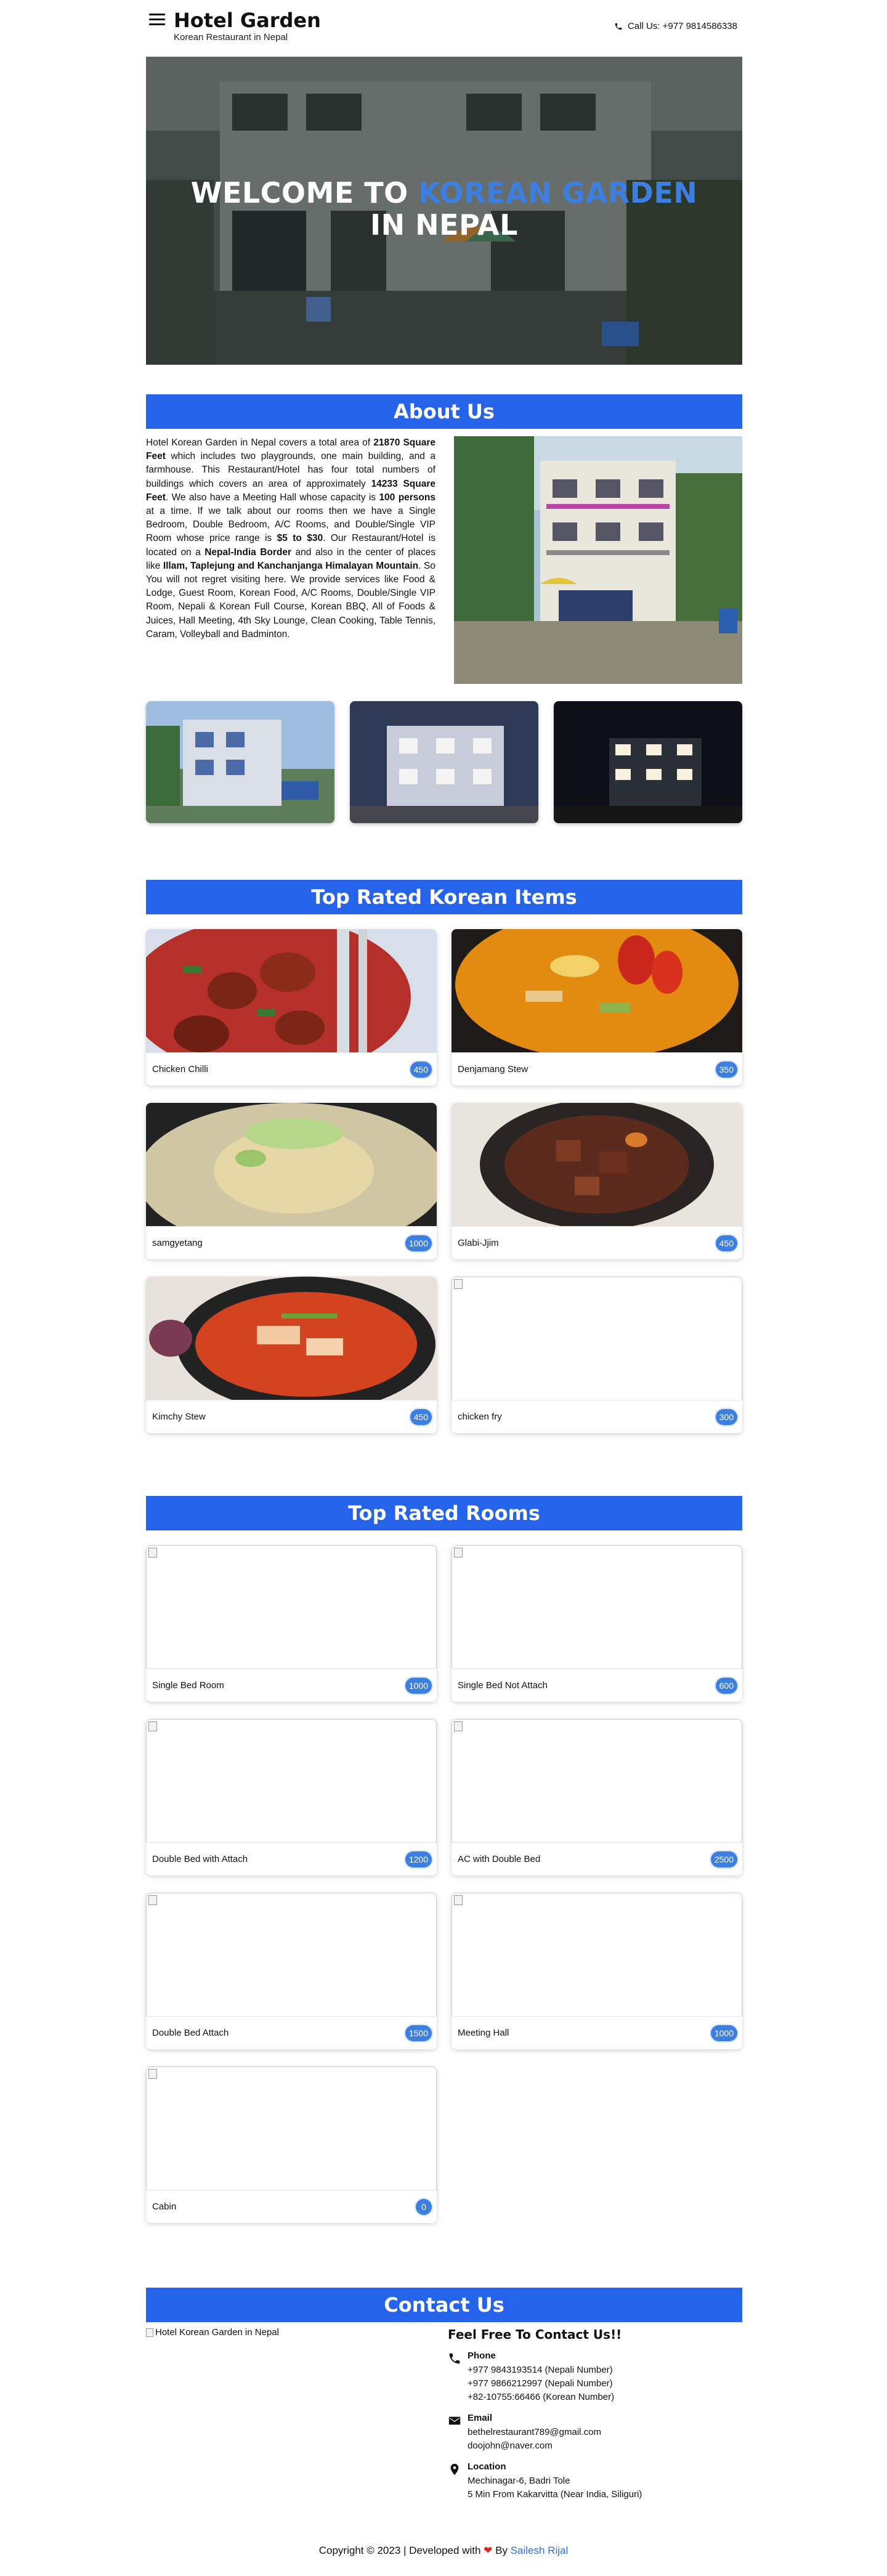 This screenshot has height=2576, width=887. What do you see at coordinates (419, 2033) in the screenshot?
I see `price-badge: 1500` at bounding box center [419, 2033].